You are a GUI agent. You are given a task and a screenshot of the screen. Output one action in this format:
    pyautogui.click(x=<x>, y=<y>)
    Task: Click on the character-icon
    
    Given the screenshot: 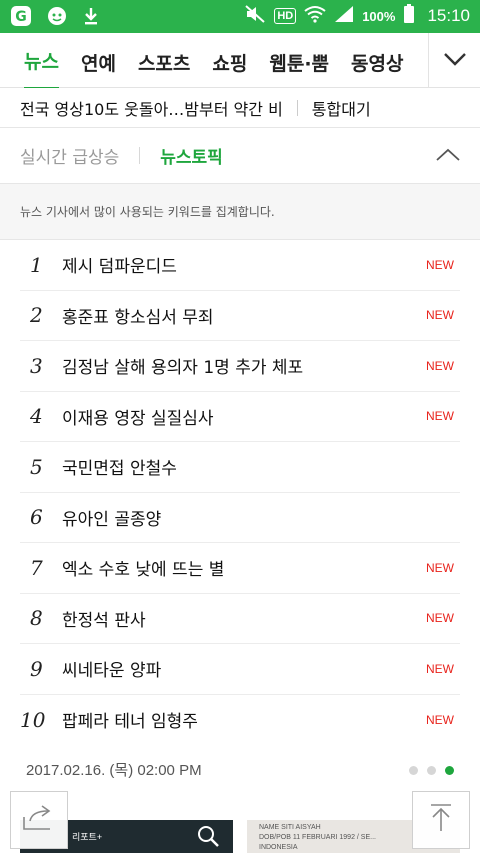 What is the action you would take?
    pyautogui.click(x=57, y=18)
    